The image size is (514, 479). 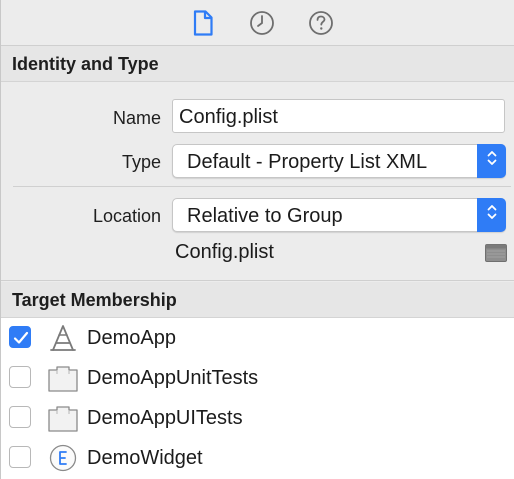 I want to click on type-label: Type, so click(x=141, y=162).